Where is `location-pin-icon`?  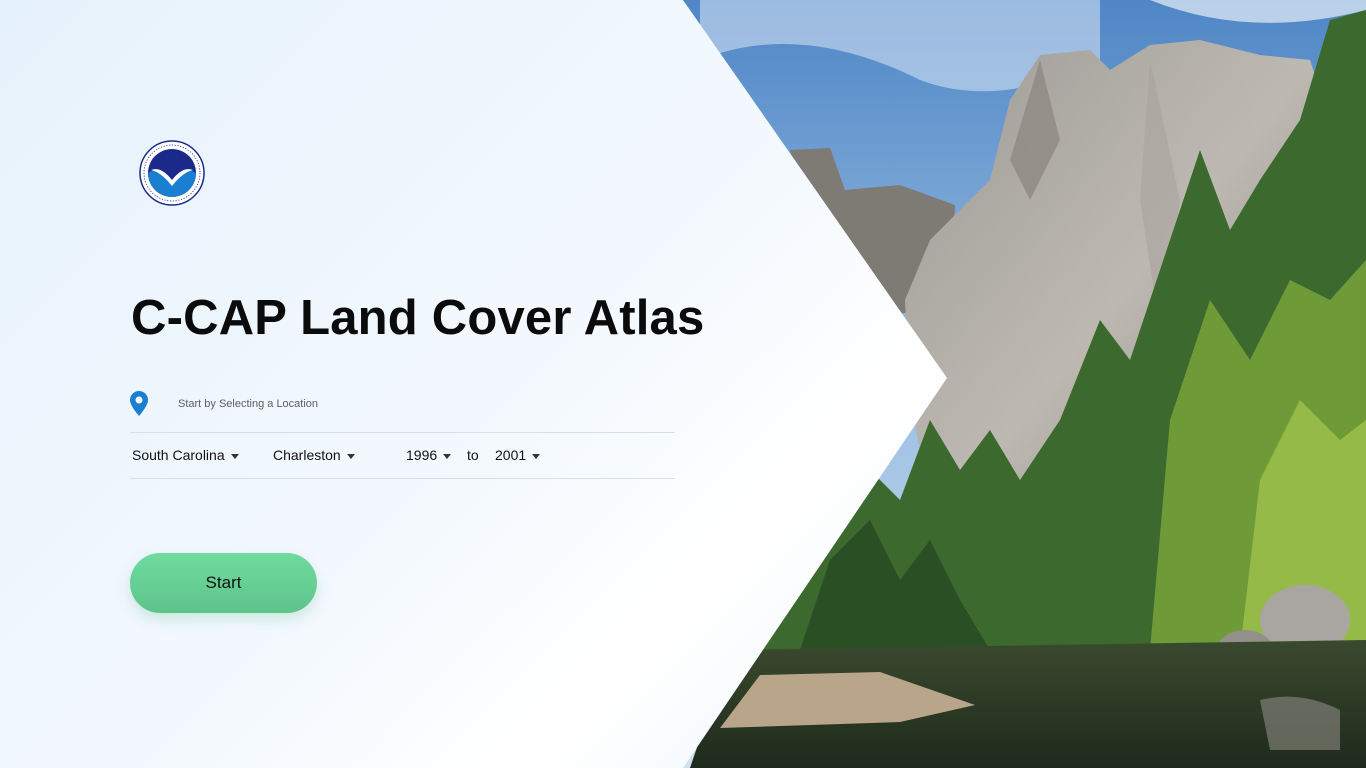
location-pin-icon is located at coordinates (139, 403).